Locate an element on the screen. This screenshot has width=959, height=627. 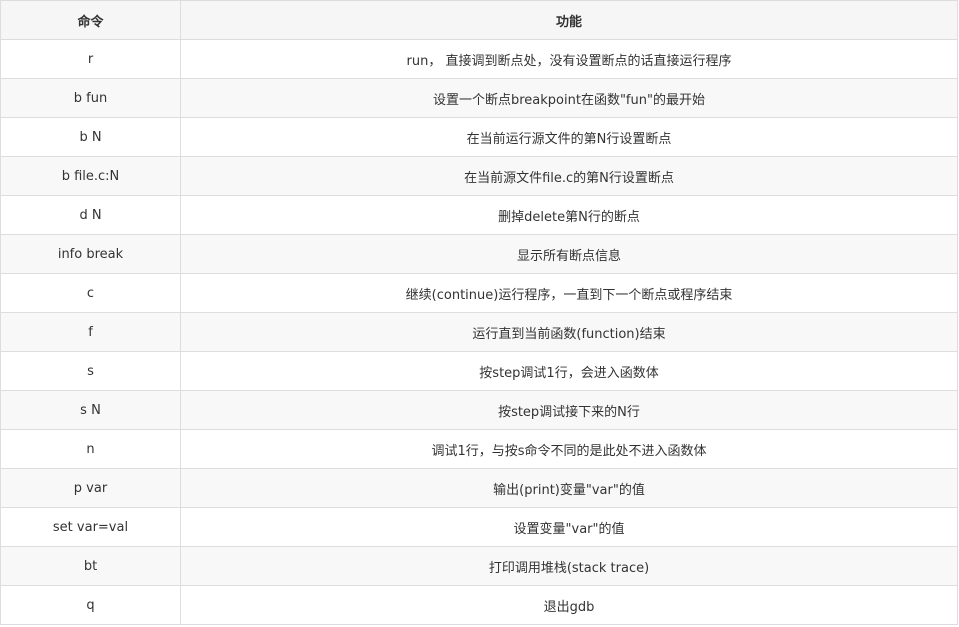
command-cell: d N is located at coordinates (90, 215).